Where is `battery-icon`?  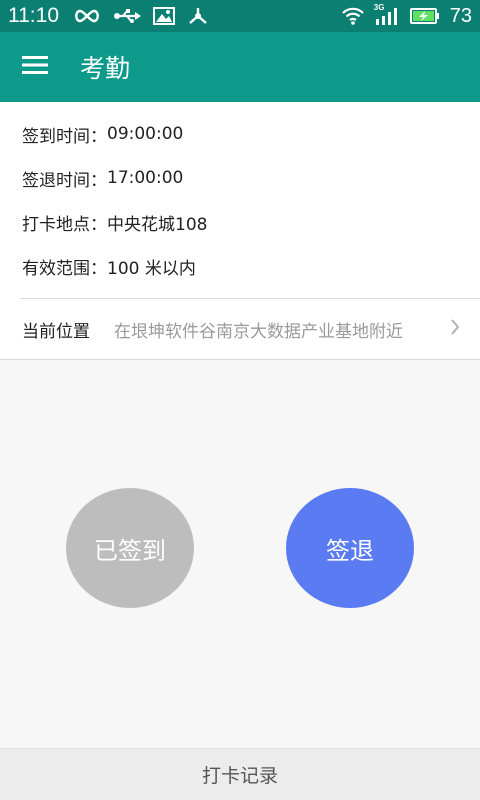 battery-icon is located at coordinates (424, 16).